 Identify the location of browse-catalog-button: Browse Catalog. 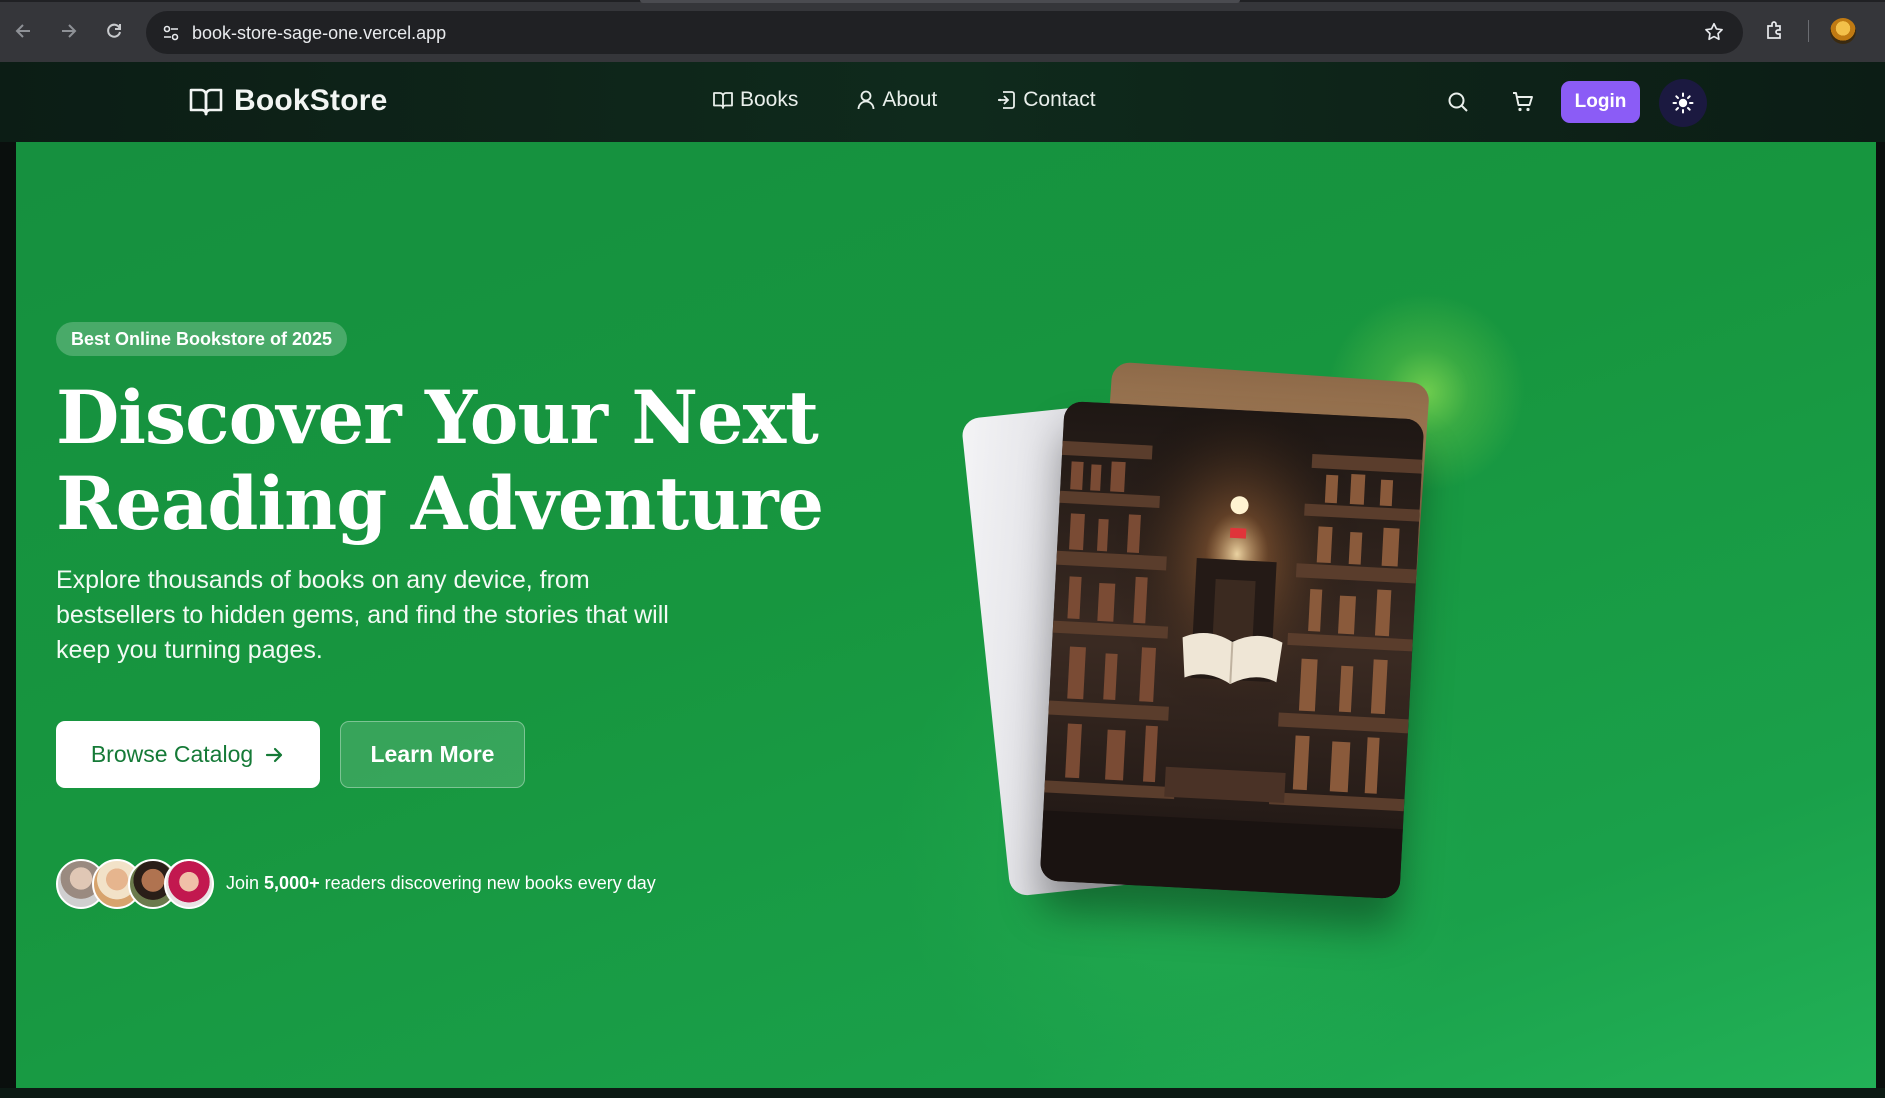
(188, 754).